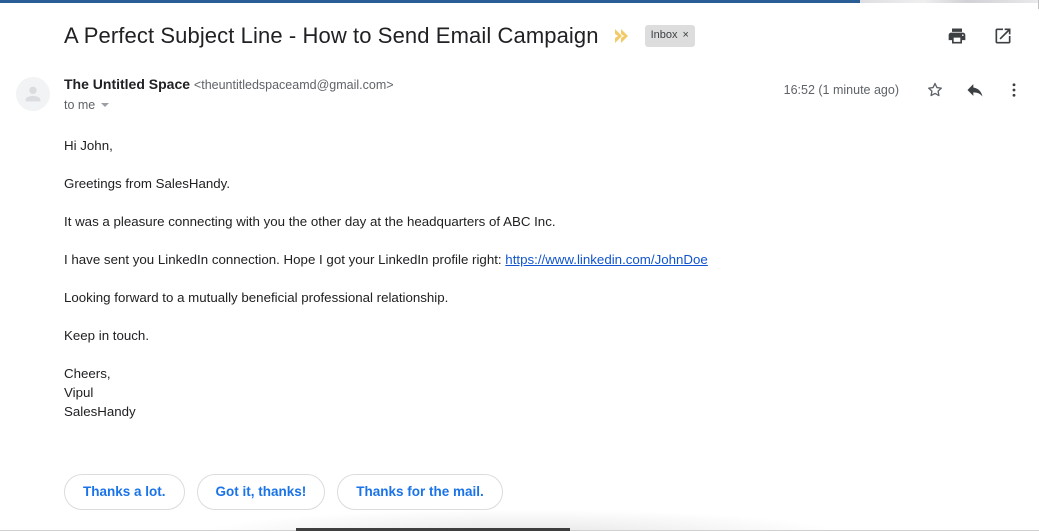 The height and width of the screenshot is (531, 1039). I want to click on label-chip-inbox: Inbox ×, so click(669, 36).